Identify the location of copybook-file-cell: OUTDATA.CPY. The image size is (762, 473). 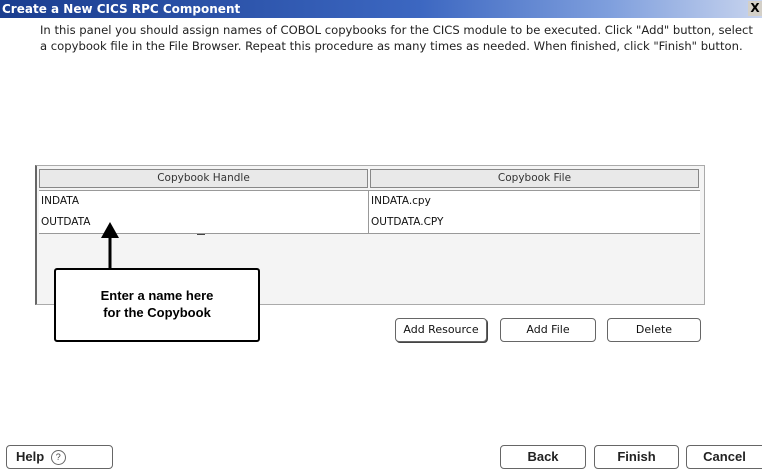
(534, 222).